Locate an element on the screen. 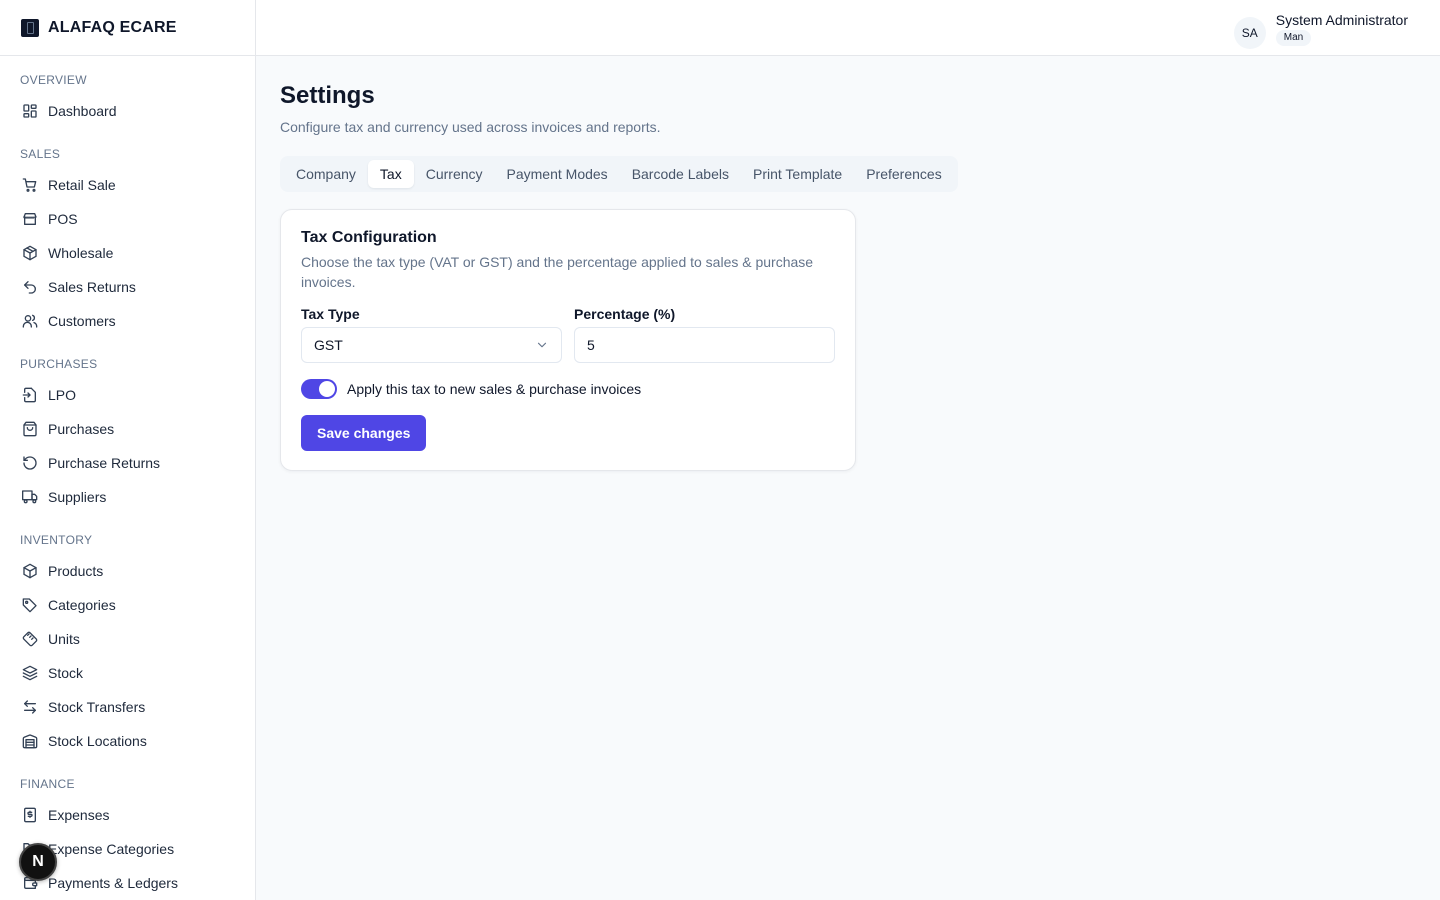  tax-type-value: GST is located at coordinates (328, 345).